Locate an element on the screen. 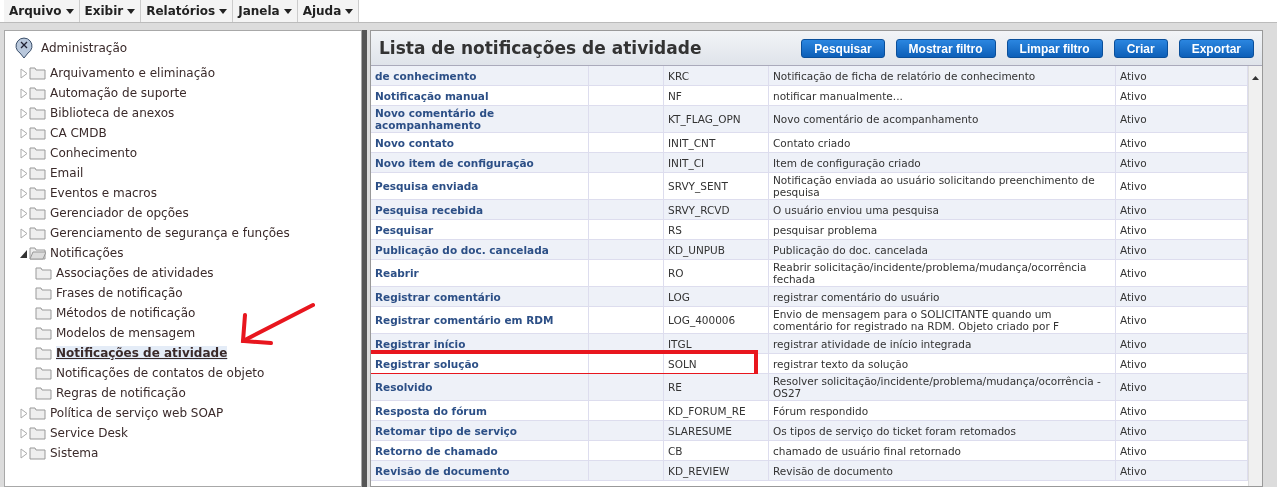 The image size is (1277, 487). tree-item: Conhecimento is located at coordinates (93, 153).